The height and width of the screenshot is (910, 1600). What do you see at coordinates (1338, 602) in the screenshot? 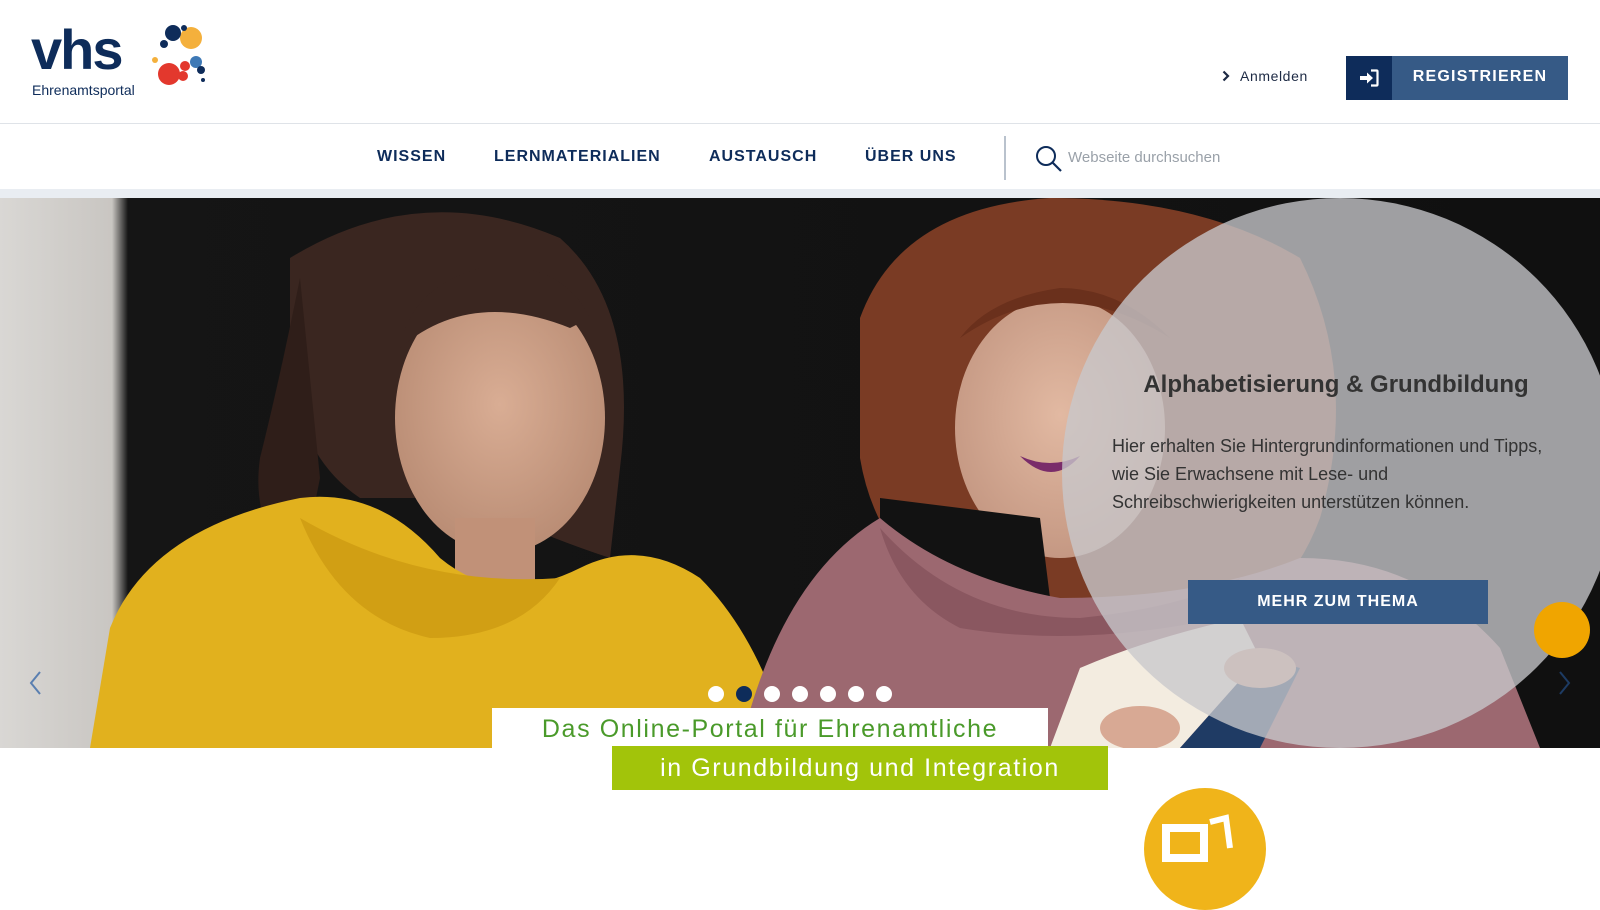
I see `mehr-zum-thema-button: MEHR ZUM THEMA` at bounding box center [1338, 602].